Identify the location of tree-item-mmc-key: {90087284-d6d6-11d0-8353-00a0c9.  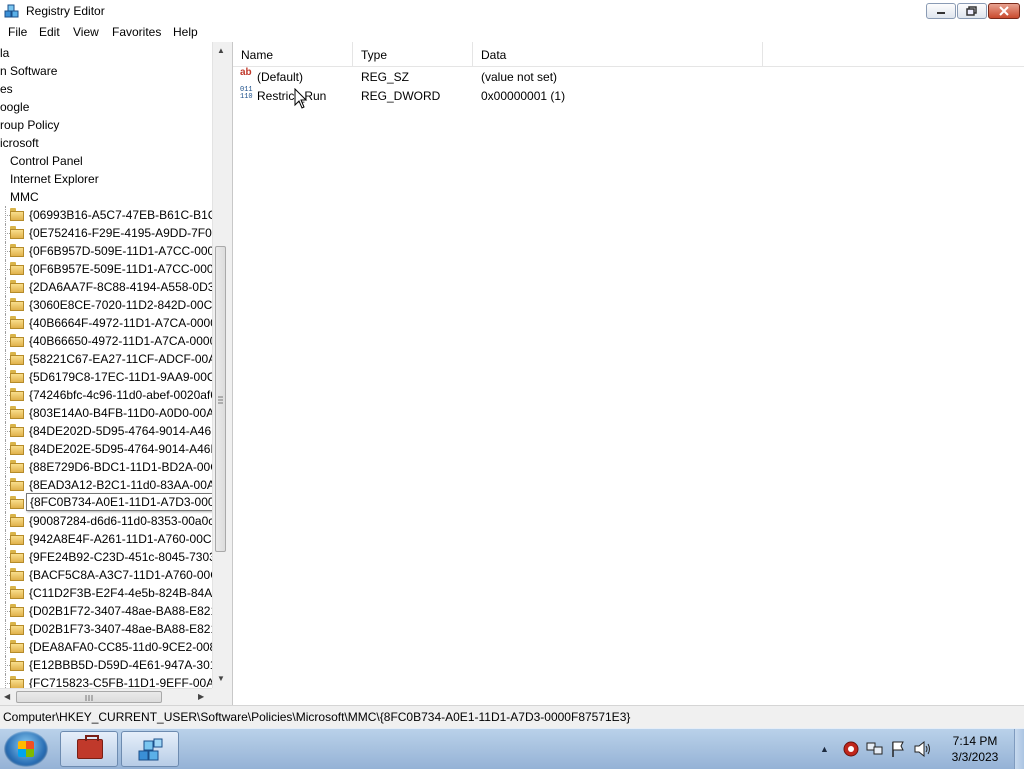
(110, 521).